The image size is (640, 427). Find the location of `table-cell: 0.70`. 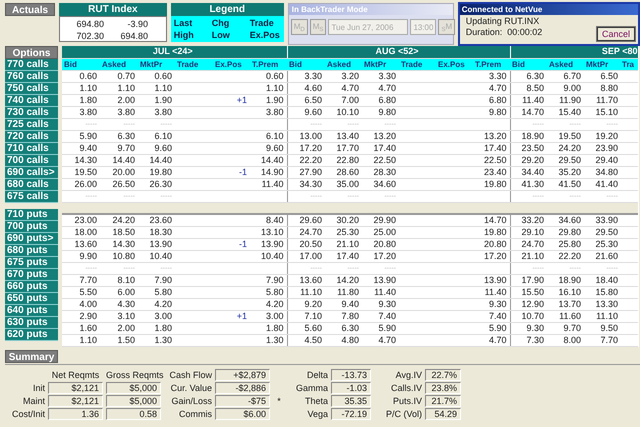

table-cell: 0.70 is located at coordinates (119, 76).